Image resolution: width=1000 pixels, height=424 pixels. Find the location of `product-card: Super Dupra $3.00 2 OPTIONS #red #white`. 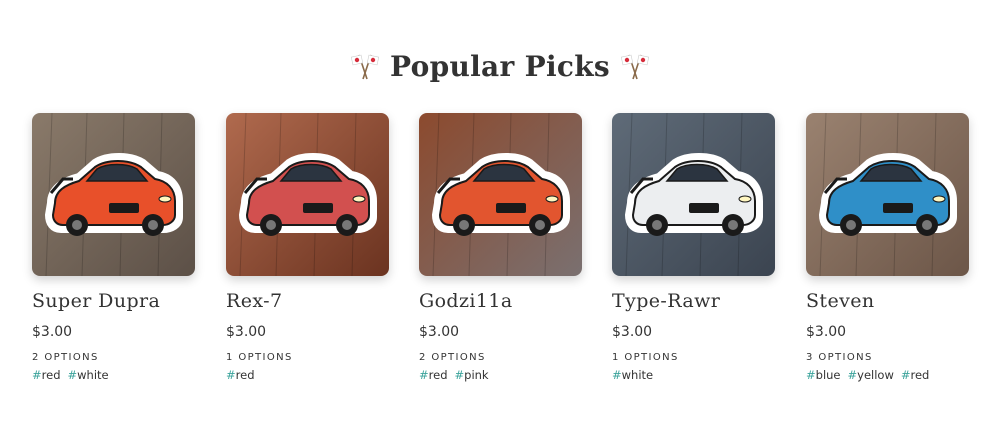

product-card: Super Dupra $3.00 2 OPTIONS #red #white is located at coordinates (113, 248).